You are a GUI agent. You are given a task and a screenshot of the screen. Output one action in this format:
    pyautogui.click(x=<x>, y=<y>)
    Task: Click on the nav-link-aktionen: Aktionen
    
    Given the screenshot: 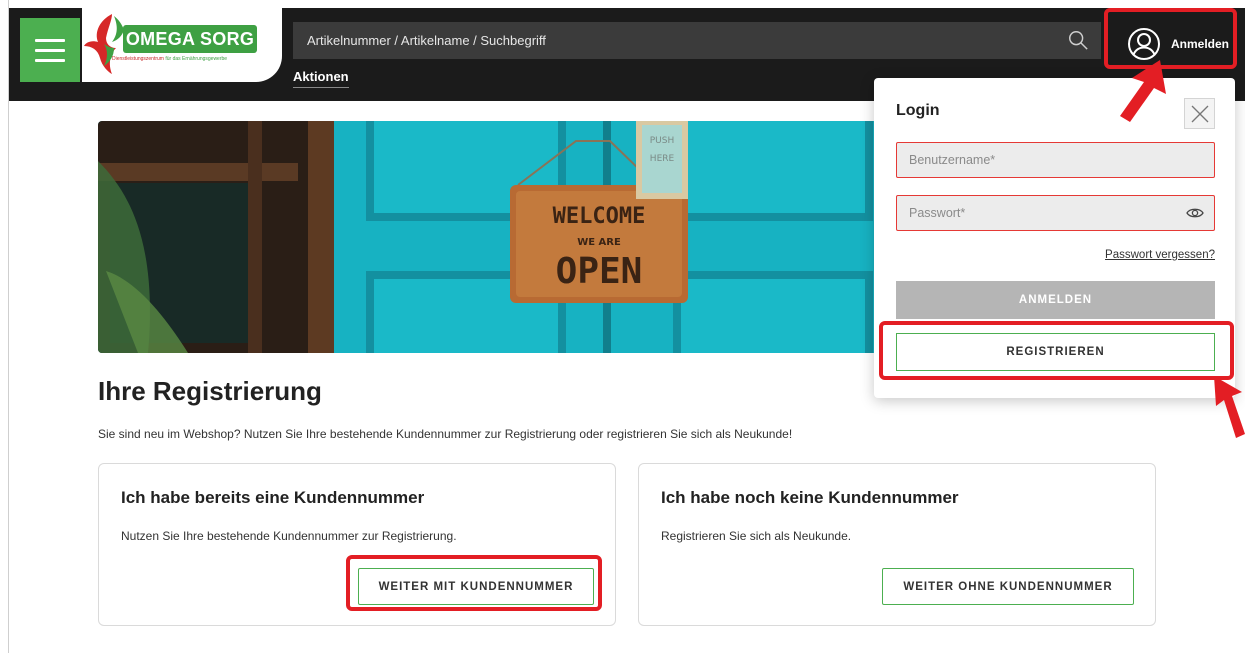 What is the action you would take?
    pyautogui.click(x=321, y=78)
    